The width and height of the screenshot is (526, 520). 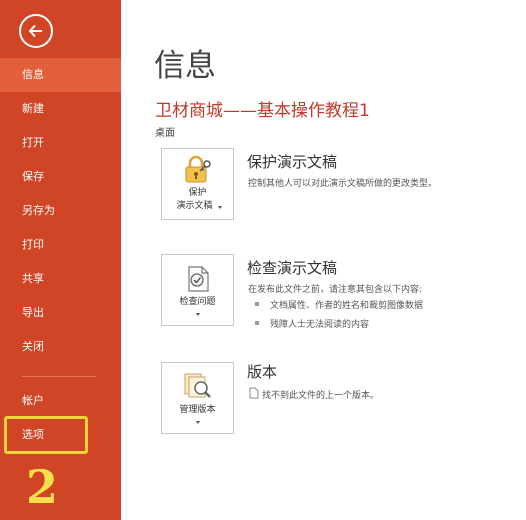 What do you see at coordinates (60, 401) in the screenshot?
I see `nav-item-account: 帐户` at bounding box center [60, 401].